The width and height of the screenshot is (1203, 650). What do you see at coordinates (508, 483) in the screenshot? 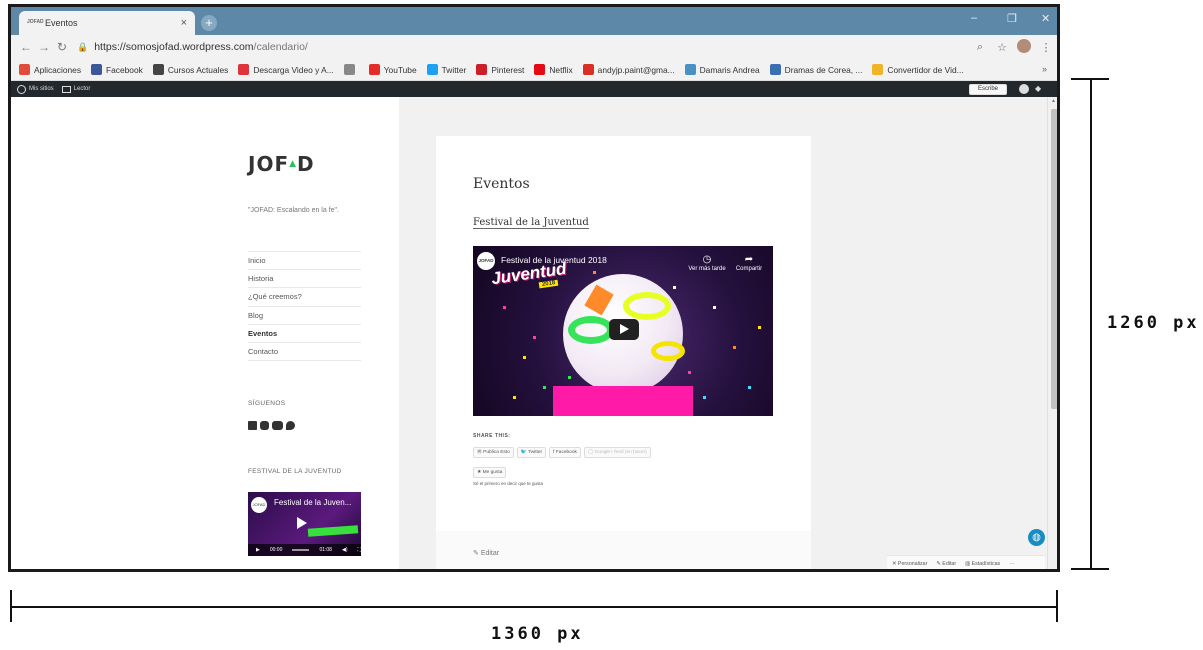
I see `like-prompt: Sé el primero en decir que te gusta` at bounding box center [508, 483].